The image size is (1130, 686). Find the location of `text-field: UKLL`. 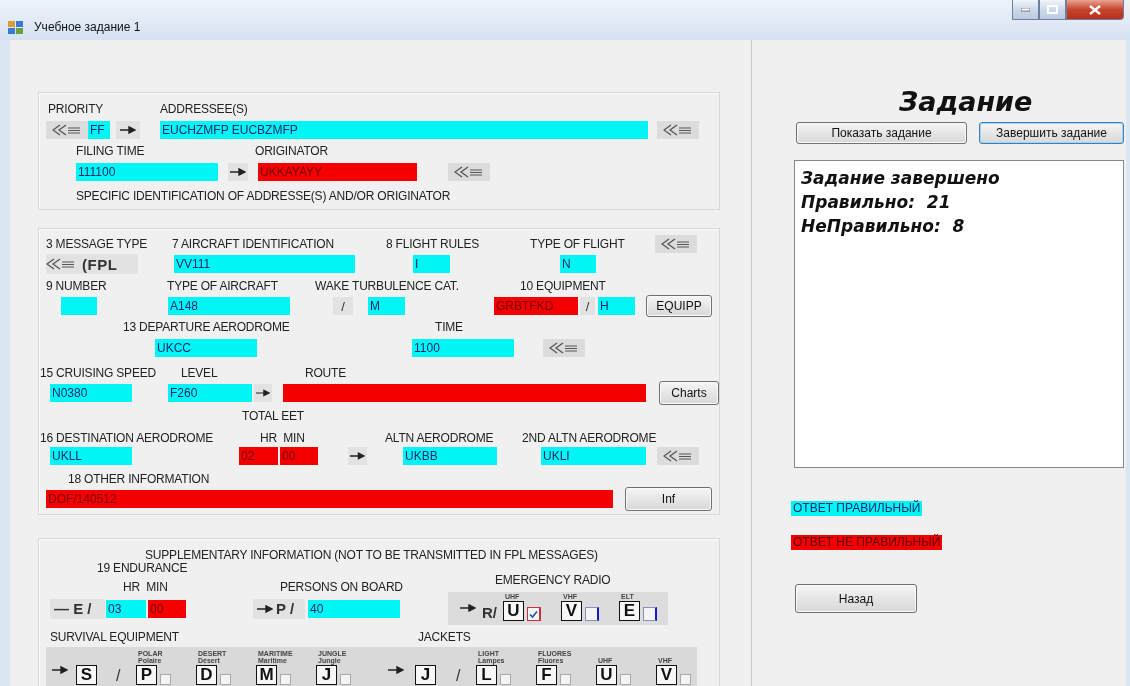

text-field: UKLL is located at coordinates (91, 456).